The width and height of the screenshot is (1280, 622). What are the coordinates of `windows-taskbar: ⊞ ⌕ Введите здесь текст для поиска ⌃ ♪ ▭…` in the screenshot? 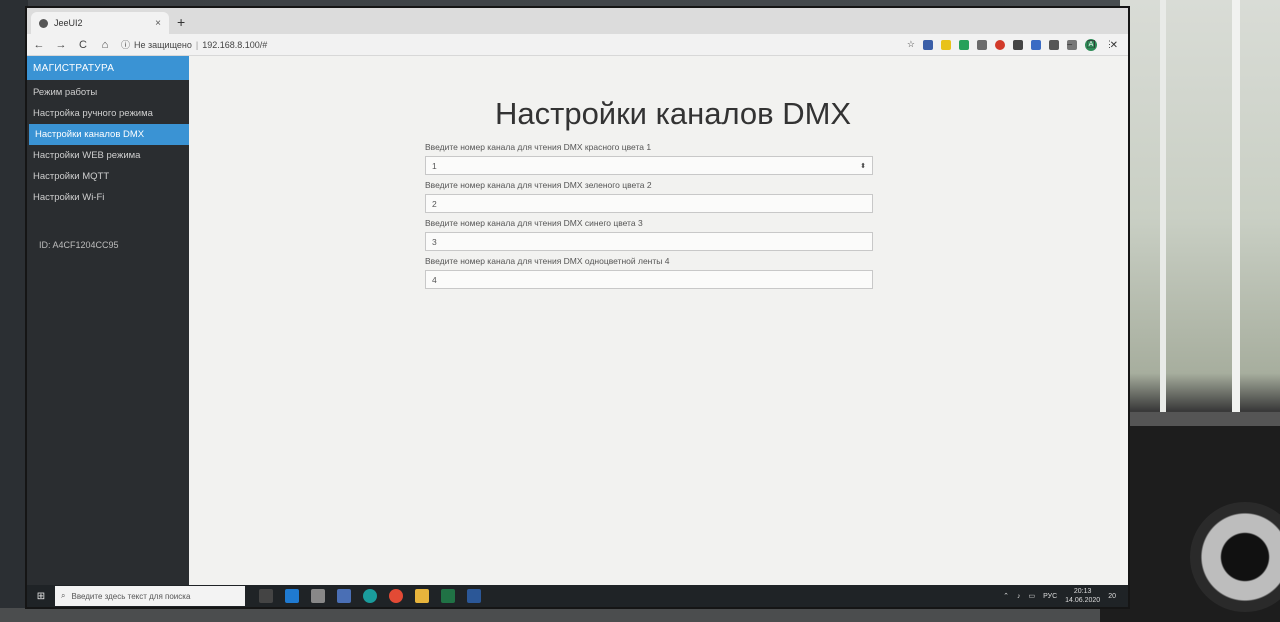 It's located at (577, 596).